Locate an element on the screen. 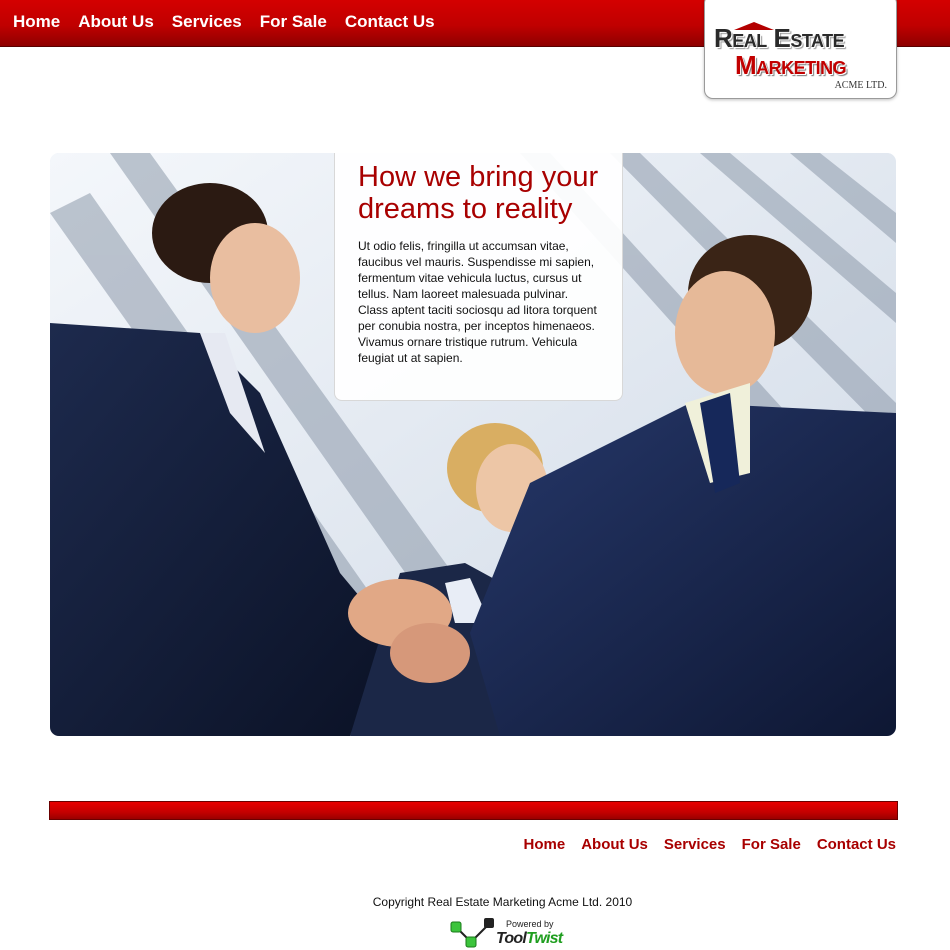  logo-line-3: ACME LTD. is located at coordinates (860, 85).